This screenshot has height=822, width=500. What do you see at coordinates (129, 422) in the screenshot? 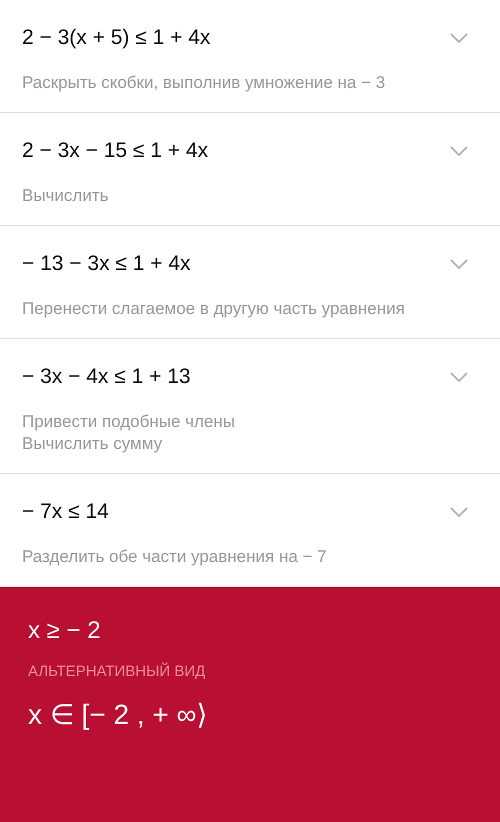
I see `step-description: Привести подобные члены` at bounding box center [129, 422].